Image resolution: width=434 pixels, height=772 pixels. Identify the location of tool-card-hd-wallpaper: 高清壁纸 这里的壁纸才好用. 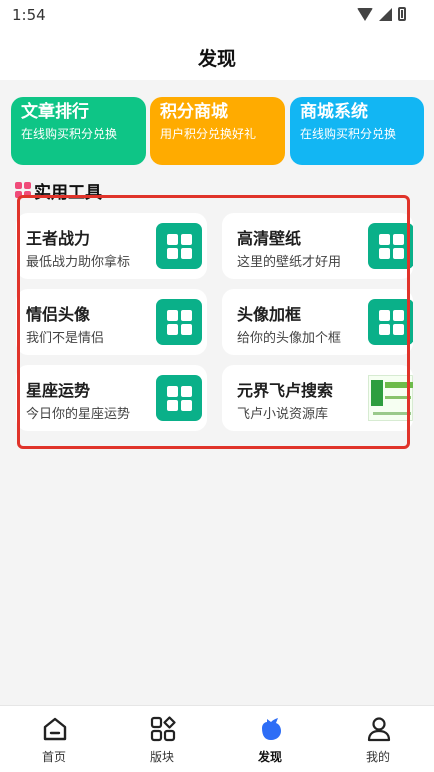
(317, 246).